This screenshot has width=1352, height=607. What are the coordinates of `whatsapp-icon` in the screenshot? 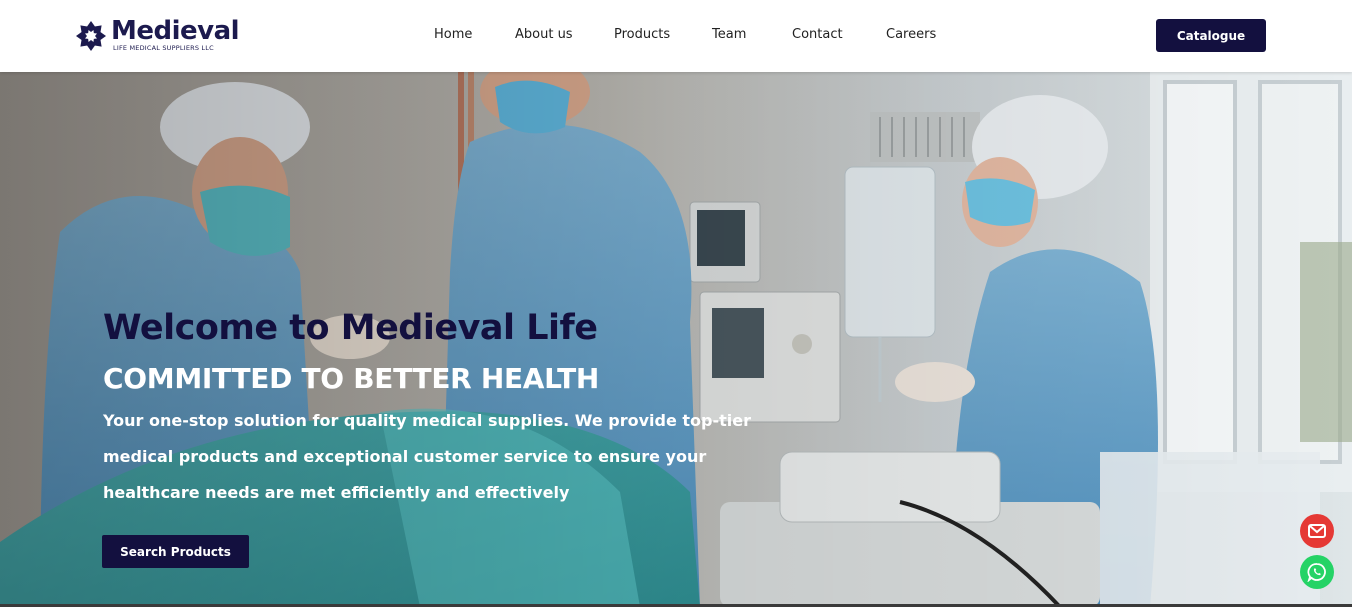 It's located at (1316, 572).